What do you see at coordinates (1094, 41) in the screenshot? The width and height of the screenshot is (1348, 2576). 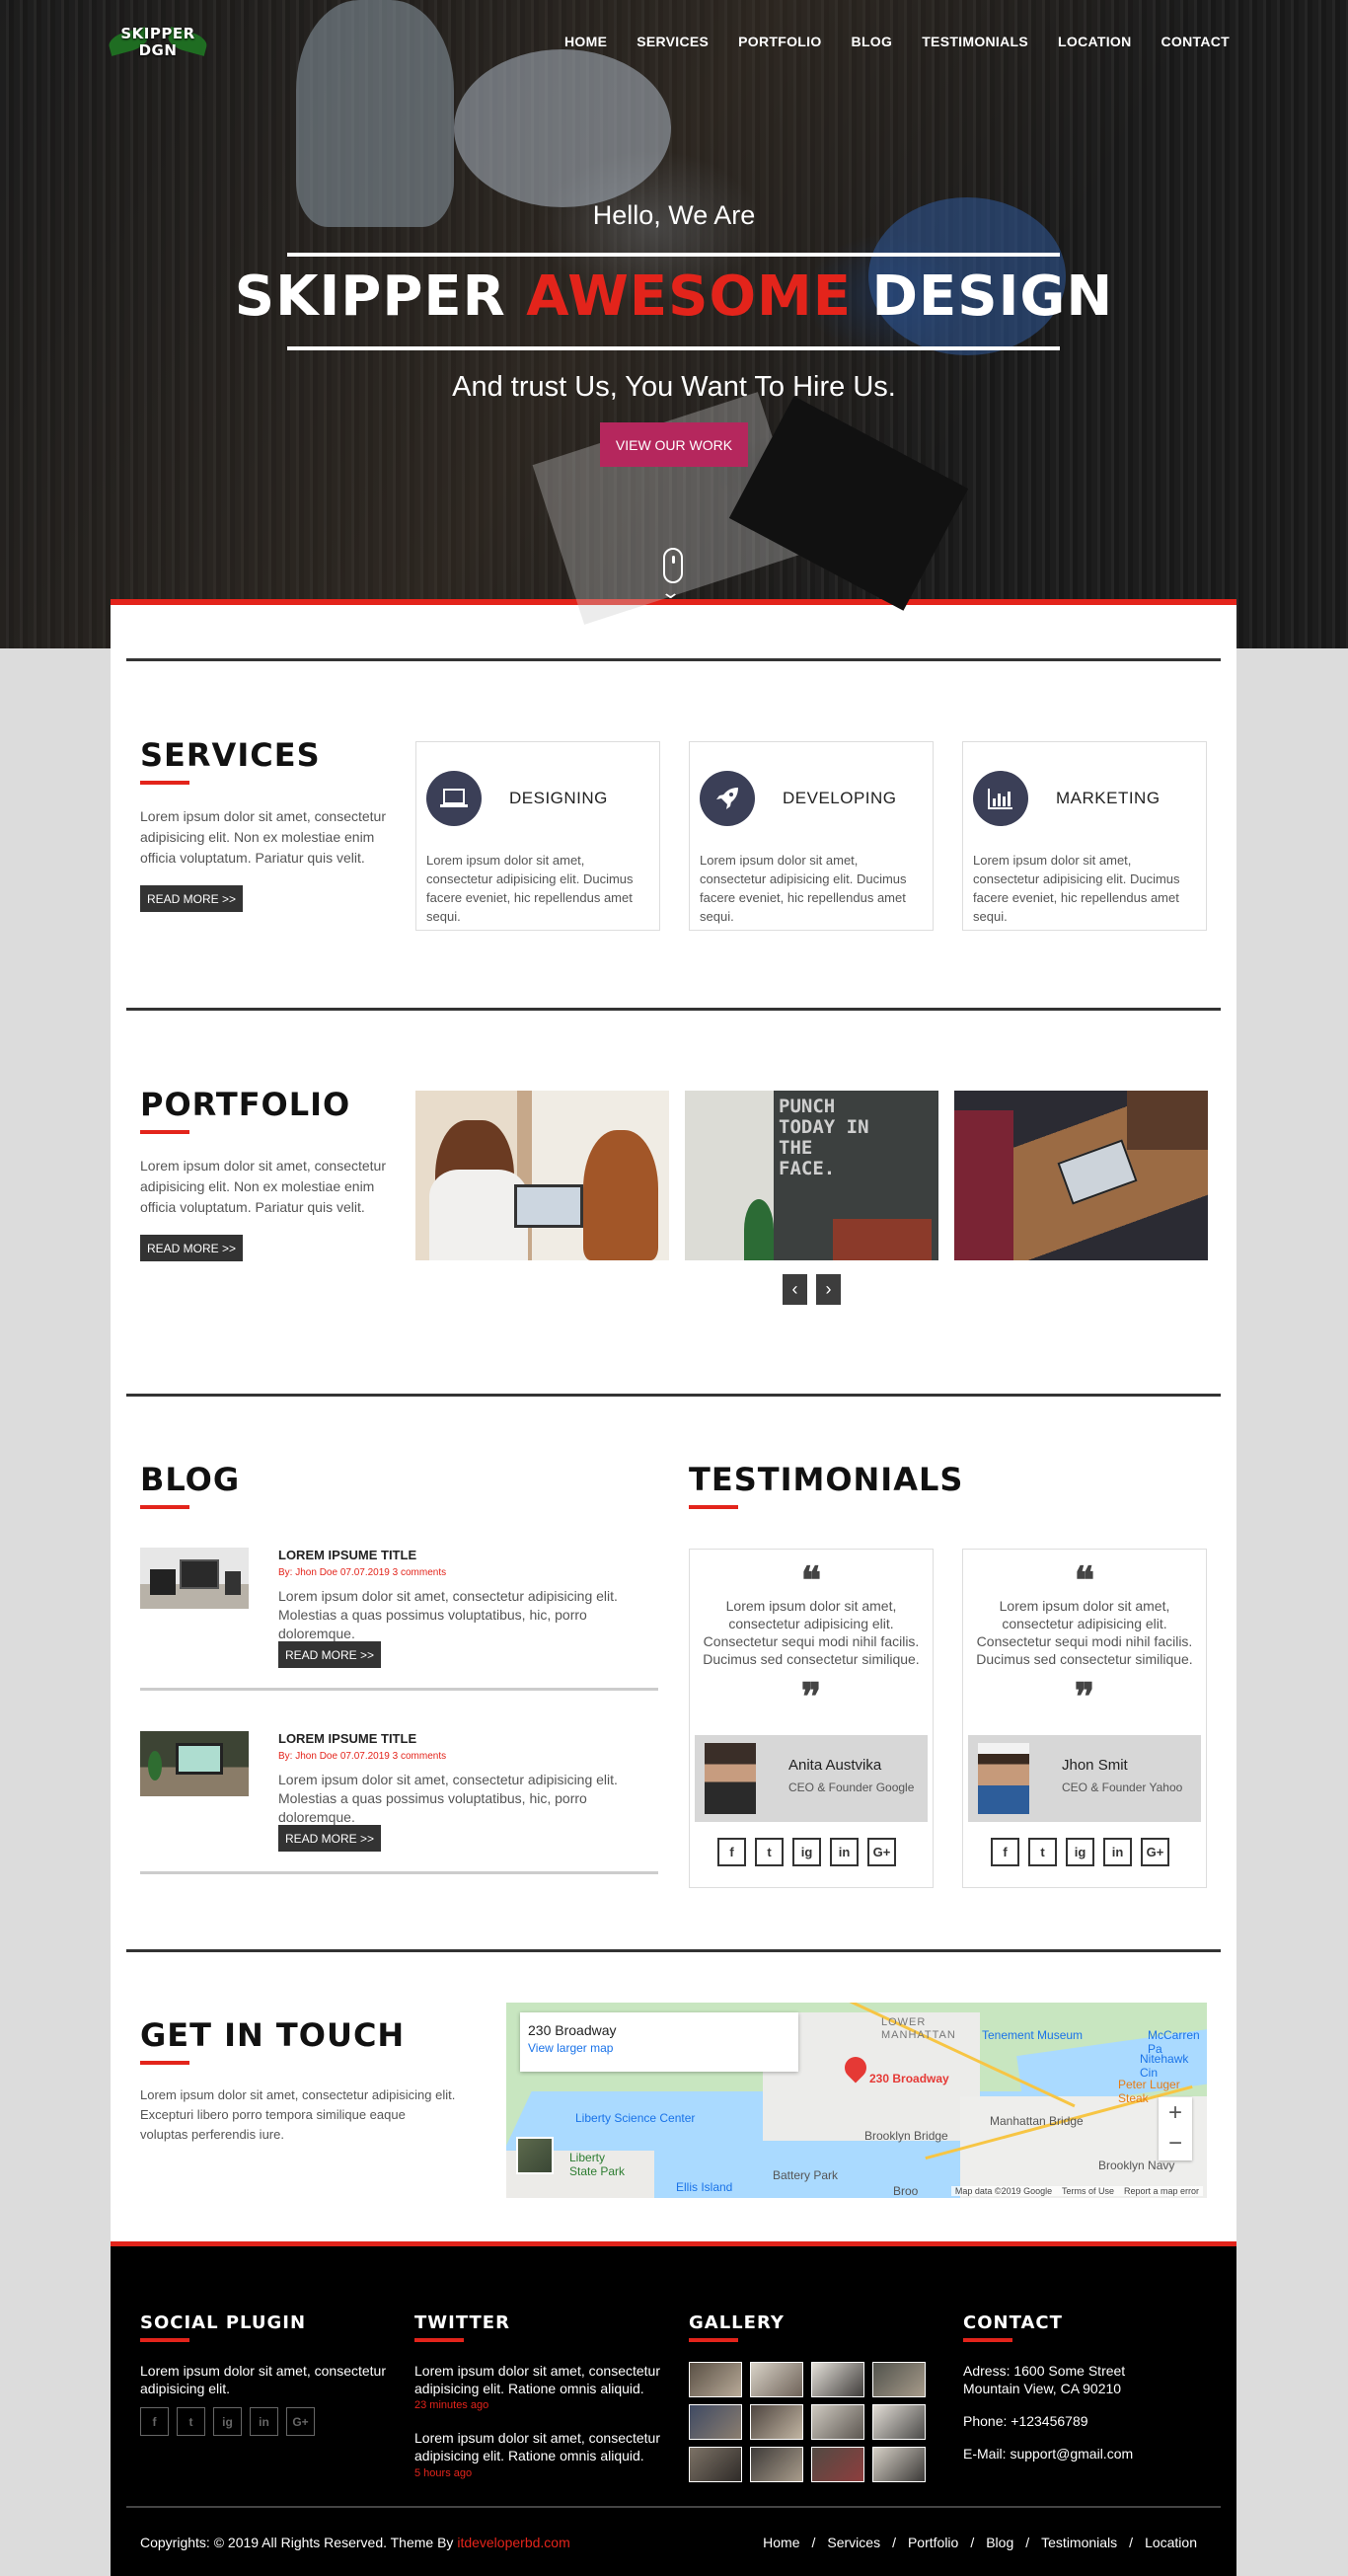 I see `nav-location: LOCATION` at bounding box center [1094, 41].